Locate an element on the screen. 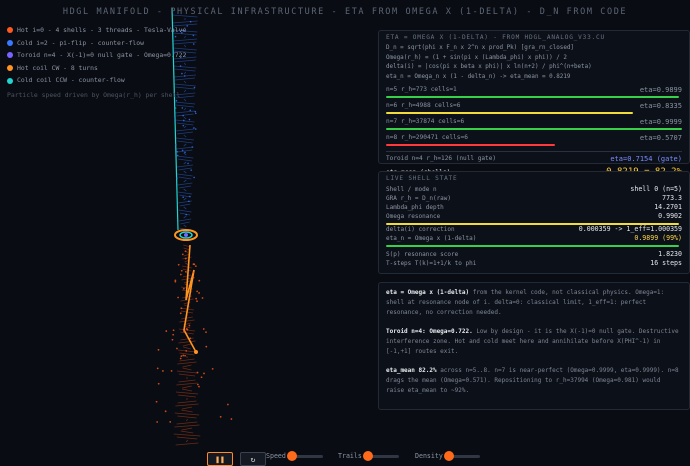  state-row: Shell / mode n shell 0 (n=5) is located at coordinates (534, 189).